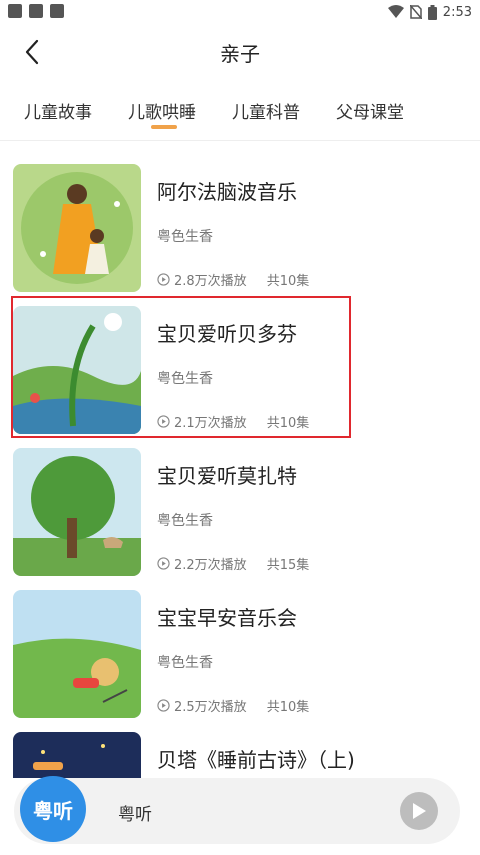 The height and width of the screenshot is (855, 480). What do you see at coordinates (210, 707) in the screenshot?
I see `play-count: 2.5万次播放` at bounding box center [210, 707].